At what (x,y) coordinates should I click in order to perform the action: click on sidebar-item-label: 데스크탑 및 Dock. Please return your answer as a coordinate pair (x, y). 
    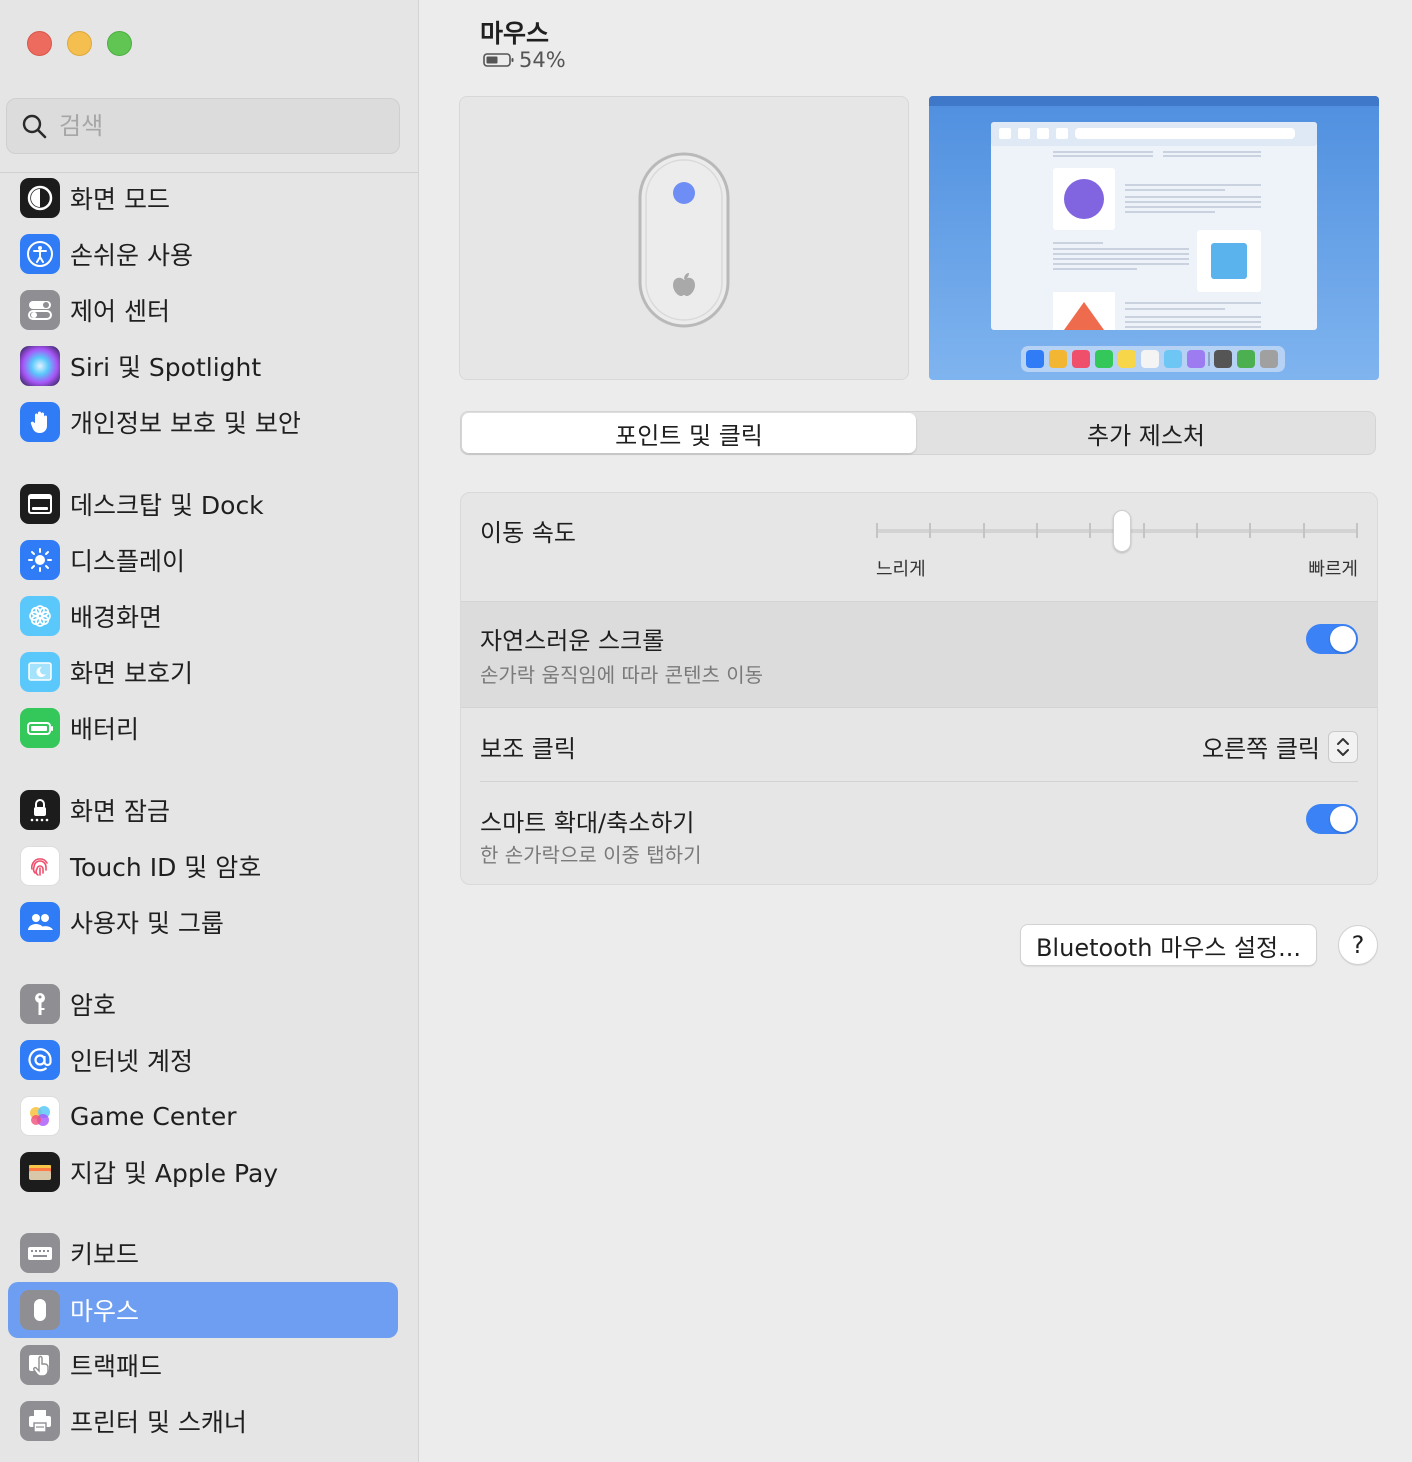
    Looking at the image, I should click on (167, 505).